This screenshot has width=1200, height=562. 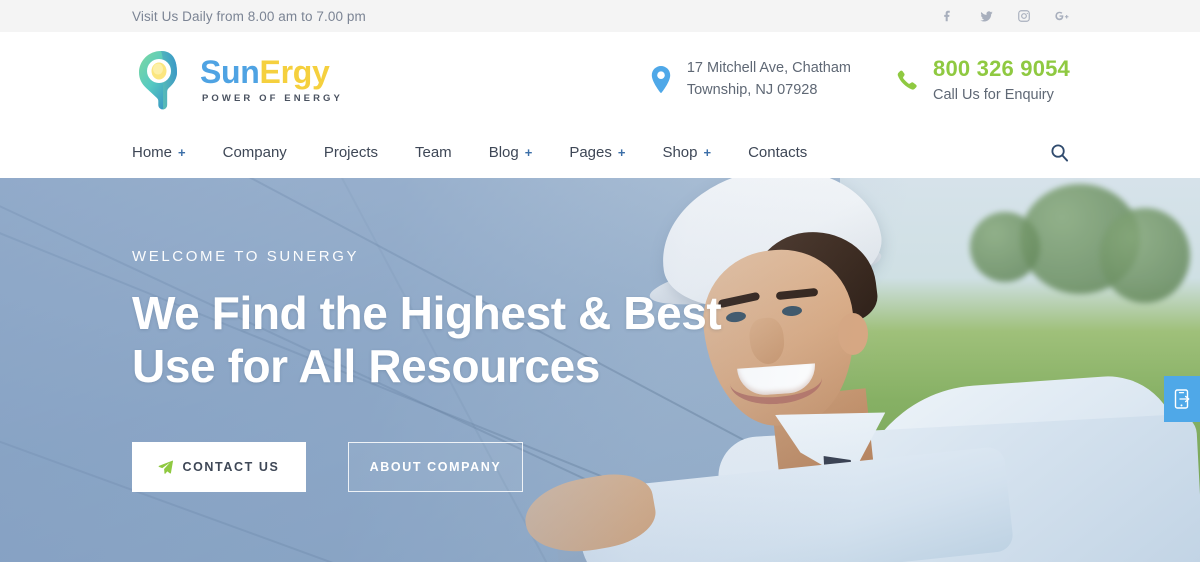 I want to click on sunergy-logo-icon, so click(x=161, y=80).